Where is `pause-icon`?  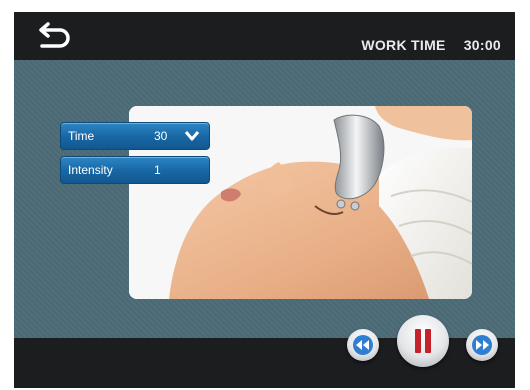
pause-icon is located at coordinates (423, 341).